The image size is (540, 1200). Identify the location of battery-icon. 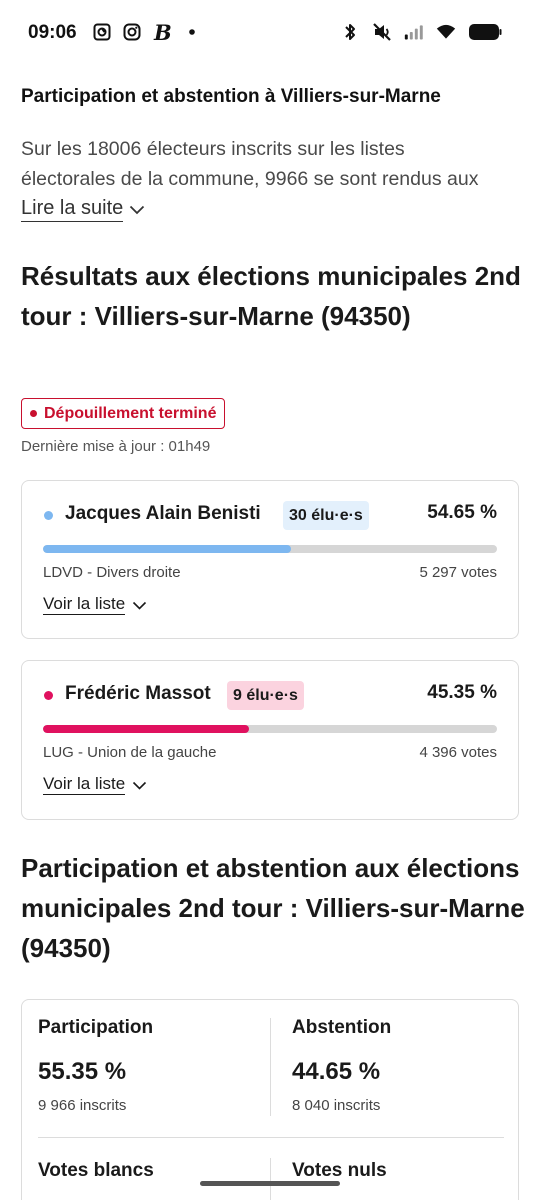
(485, 32).